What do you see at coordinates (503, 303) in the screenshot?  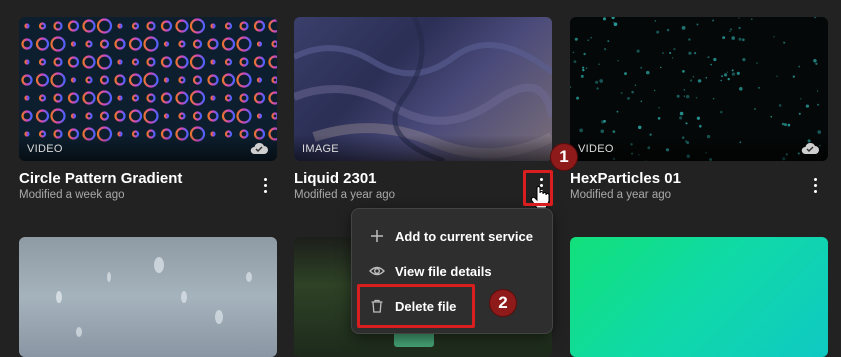 I see `step-2-badge: 2` at bounding box center [503, 303].